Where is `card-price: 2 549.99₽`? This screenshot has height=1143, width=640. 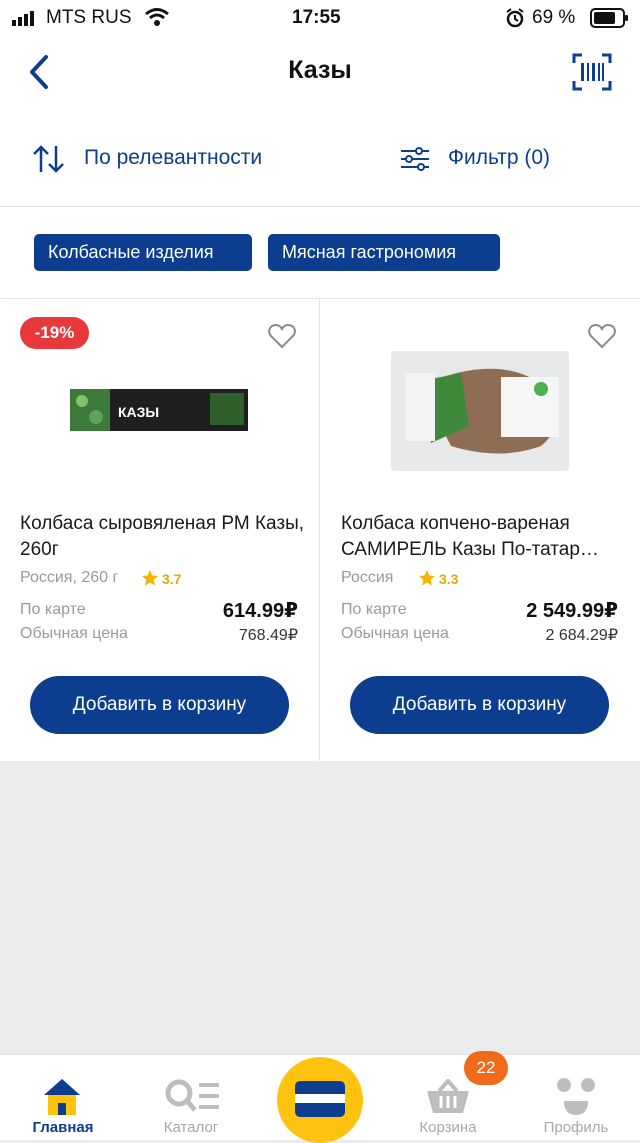 card-price: 2 549.99₽ is located at coordinates (572, 611).